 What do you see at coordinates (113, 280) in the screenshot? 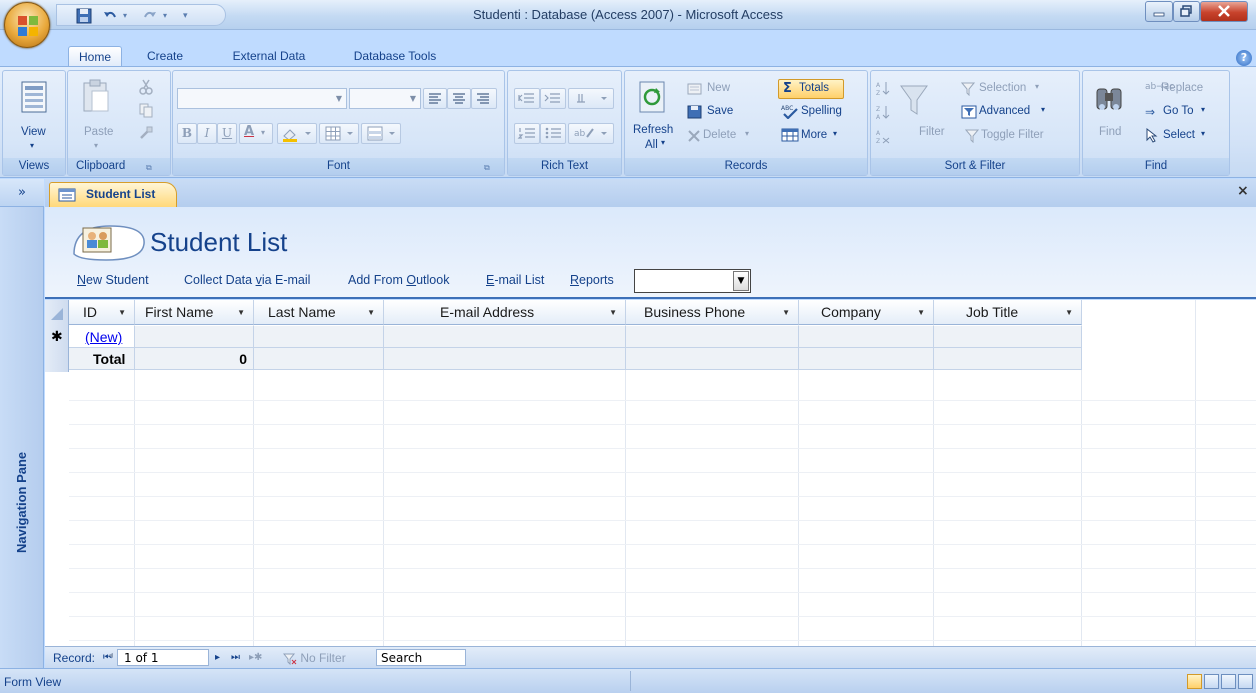
I see `new-student-link: New Student` at bounding box center [113, 280].